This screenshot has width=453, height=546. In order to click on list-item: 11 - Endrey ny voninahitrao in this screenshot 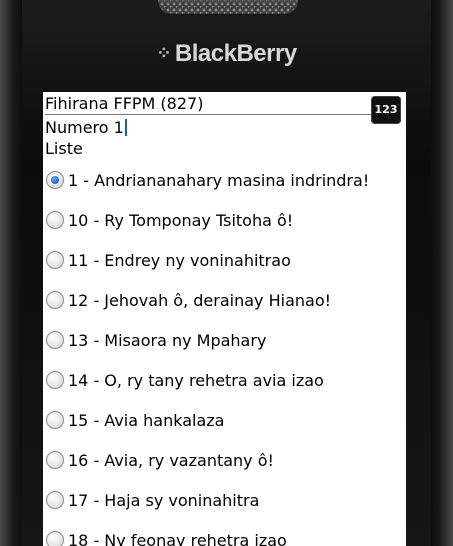, I will do `click(224, 260)`.